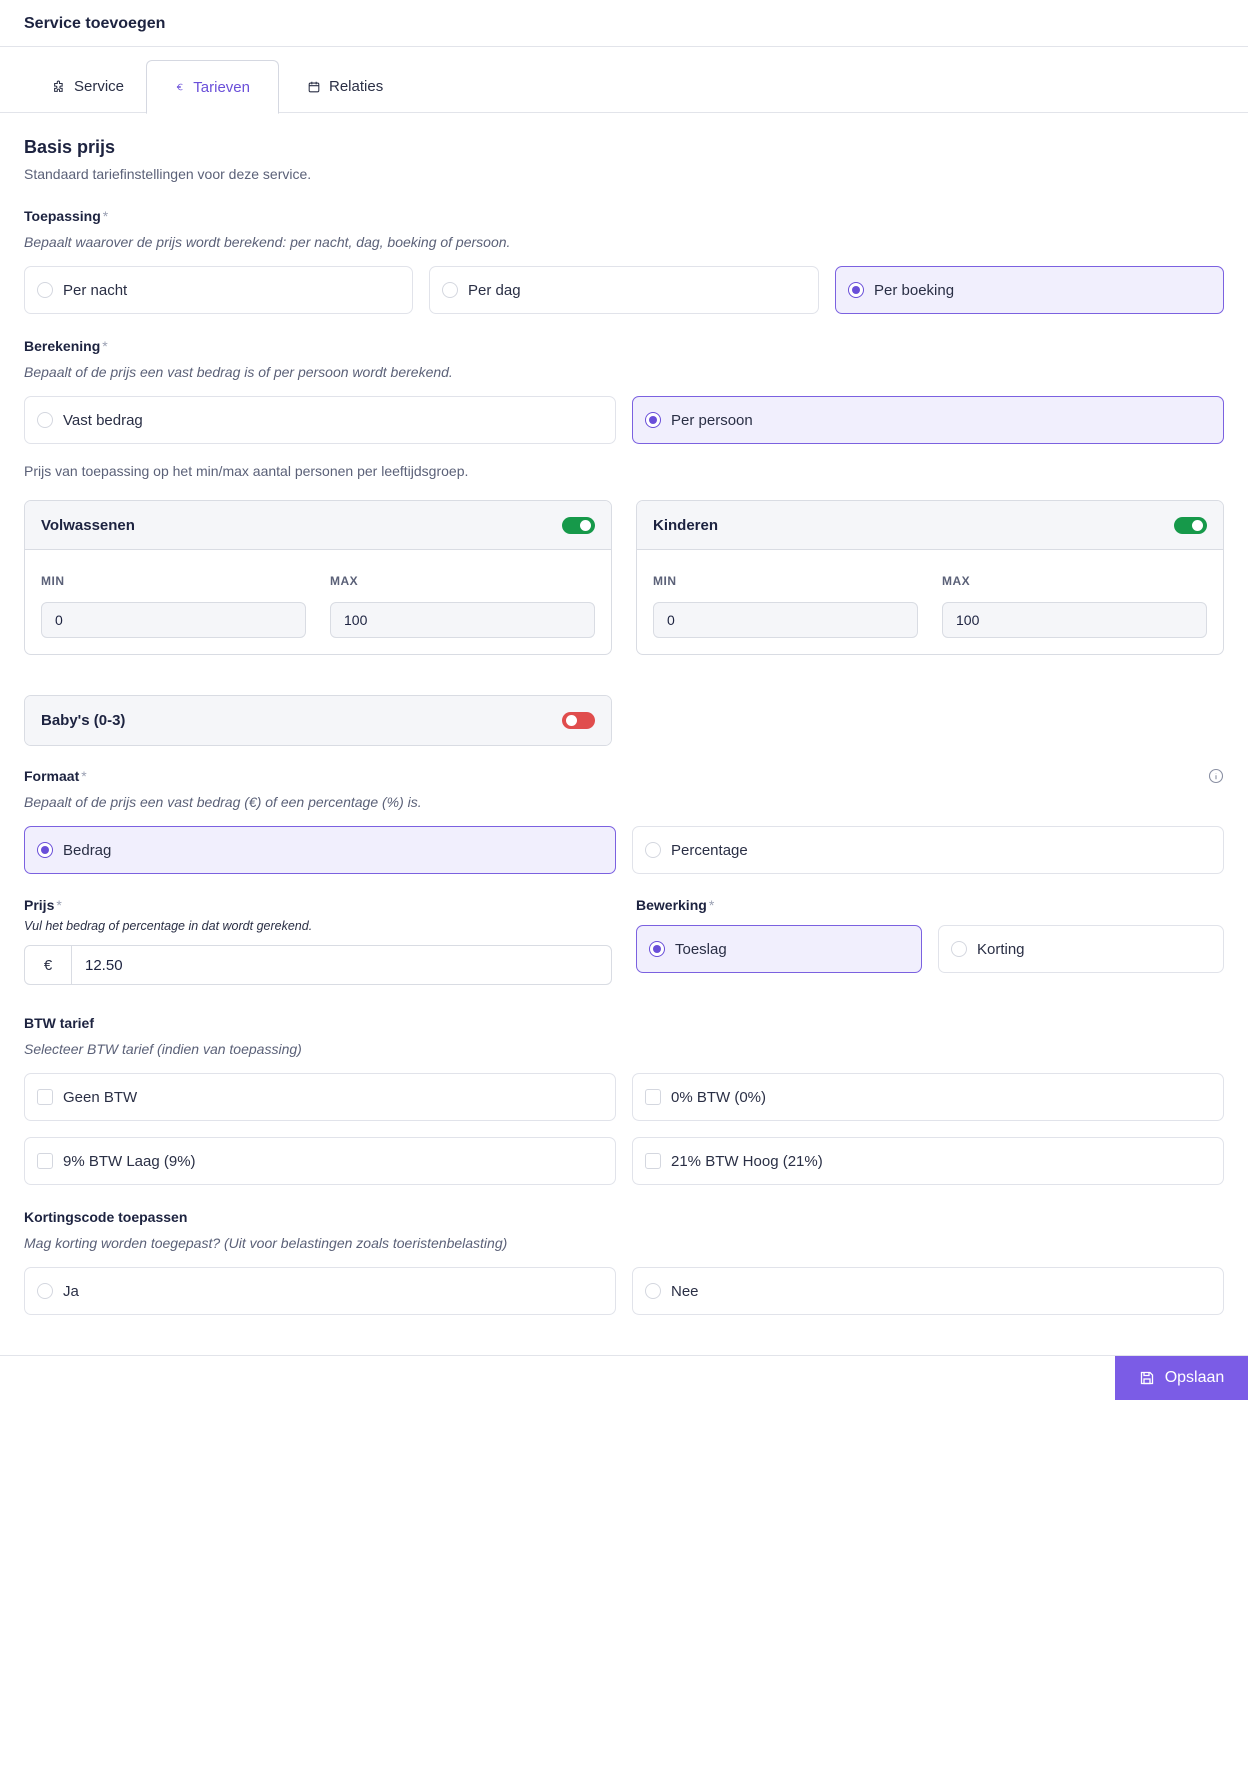  What do you see at coordinates (624, 290) in the screenshot?
I see `option-per-dag: Per dag` at bounding box center [624, 290].